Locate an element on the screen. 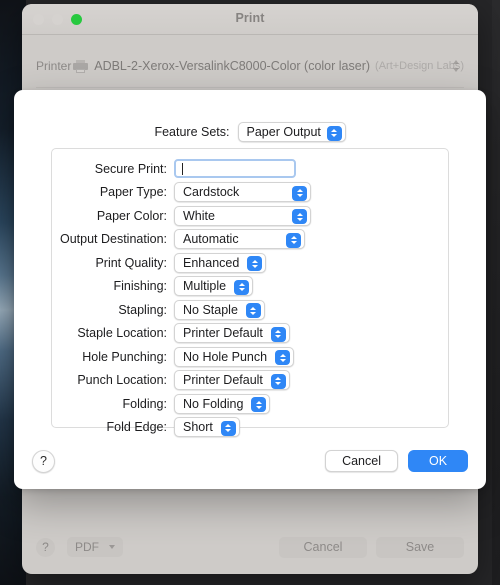  option-popup: Enhanced is located at coordinates (220, 262).